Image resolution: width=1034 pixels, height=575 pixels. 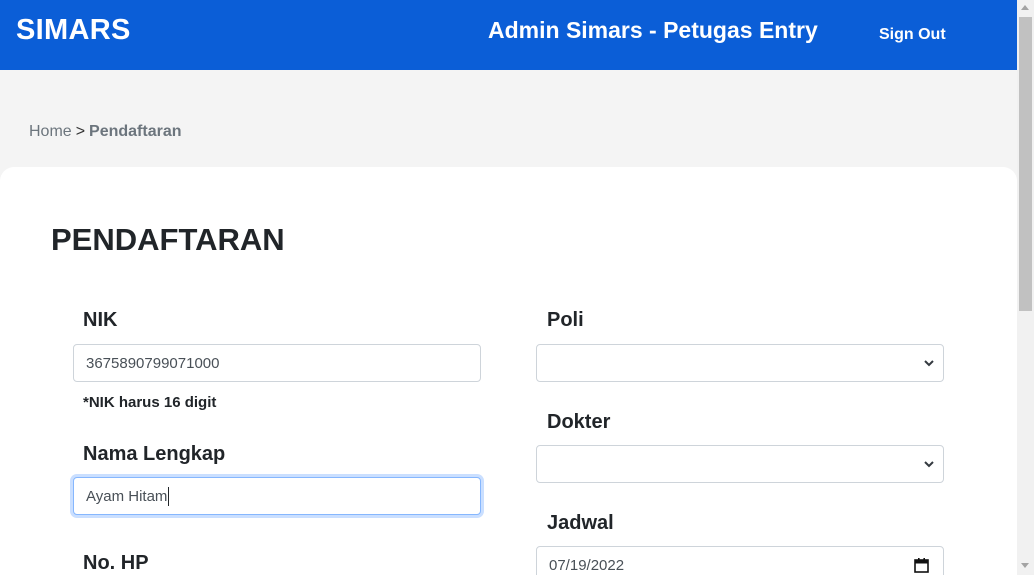 What do you see at coordinates (73, 30) in the screenshot?
I see `brand-logo: SIMARS` at bounding box center [73, 30].